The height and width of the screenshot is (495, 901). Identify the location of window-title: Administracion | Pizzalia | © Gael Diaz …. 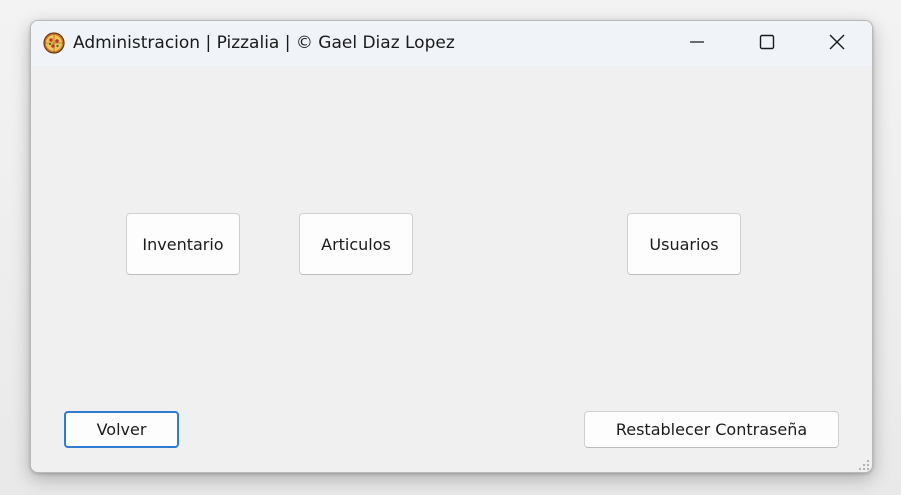
(264, 43).